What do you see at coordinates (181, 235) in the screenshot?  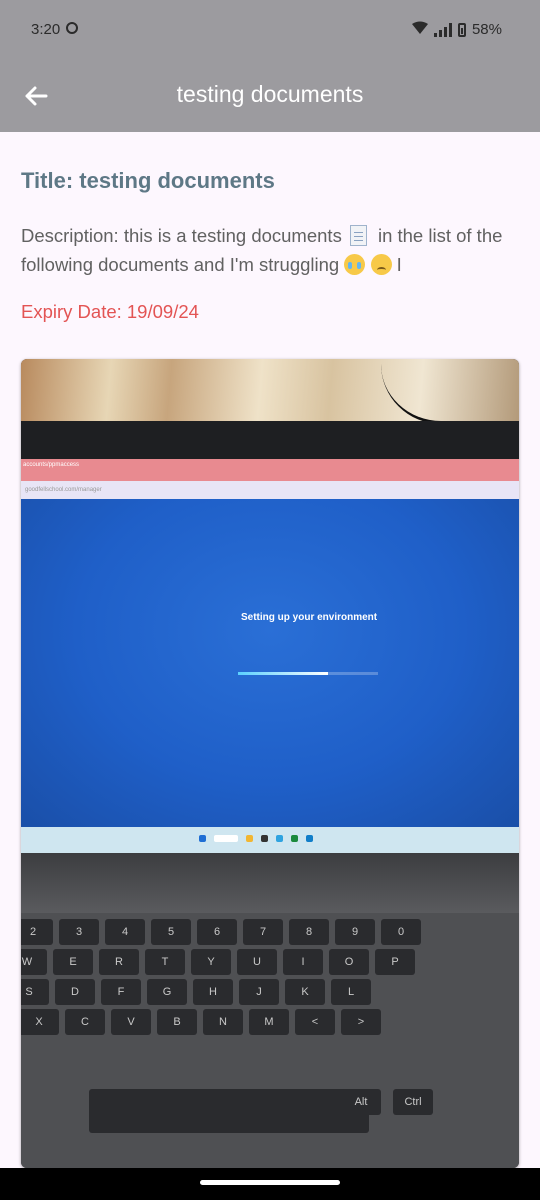 I see `description-text-start: Description: this is a testing documents` at bounding box center [181, 235].